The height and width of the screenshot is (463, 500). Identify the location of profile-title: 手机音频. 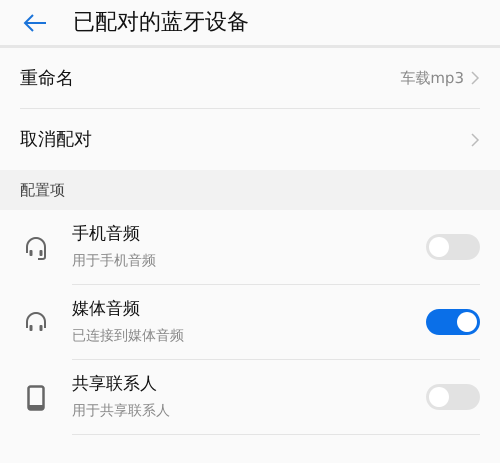
(106, 234).